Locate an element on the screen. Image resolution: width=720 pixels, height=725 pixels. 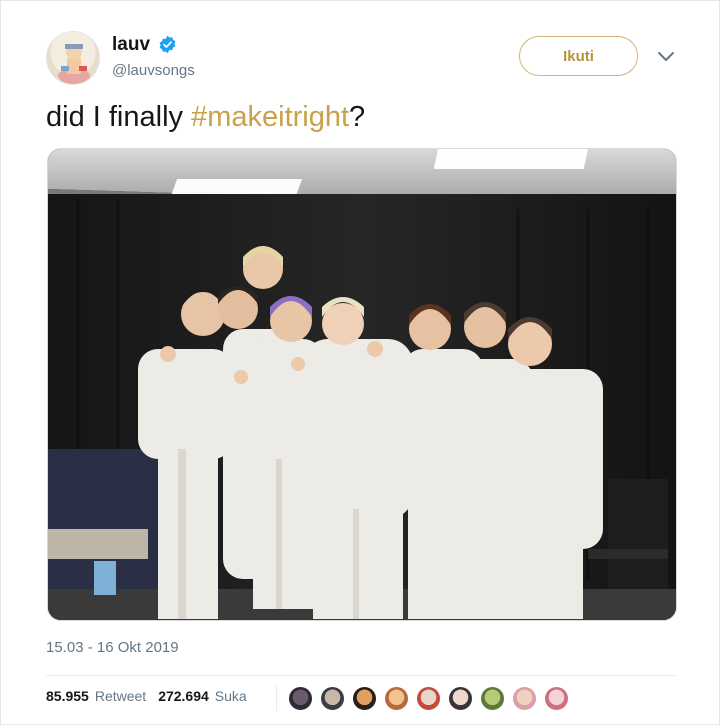
tweet-text: did I finally #makeitright? is located at coordinates (205, 117).